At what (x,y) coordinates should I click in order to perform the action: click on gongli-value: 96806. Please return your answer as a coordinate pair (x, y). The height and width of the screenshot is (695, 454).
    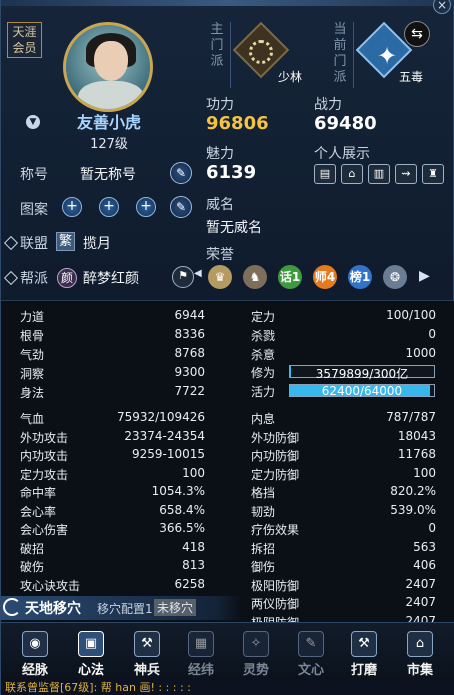
    Looking at the image, I should click on (237, 123).